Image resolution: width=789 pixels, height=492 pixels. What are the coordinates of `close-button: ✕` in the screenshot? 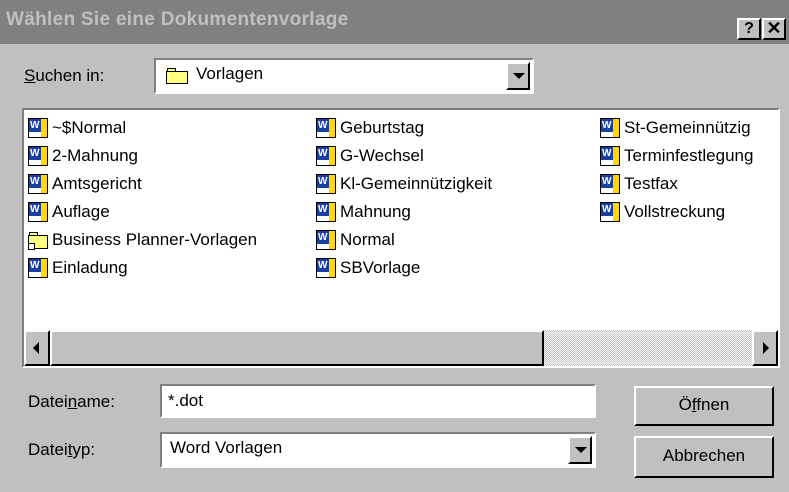 It's located at (774, 29).